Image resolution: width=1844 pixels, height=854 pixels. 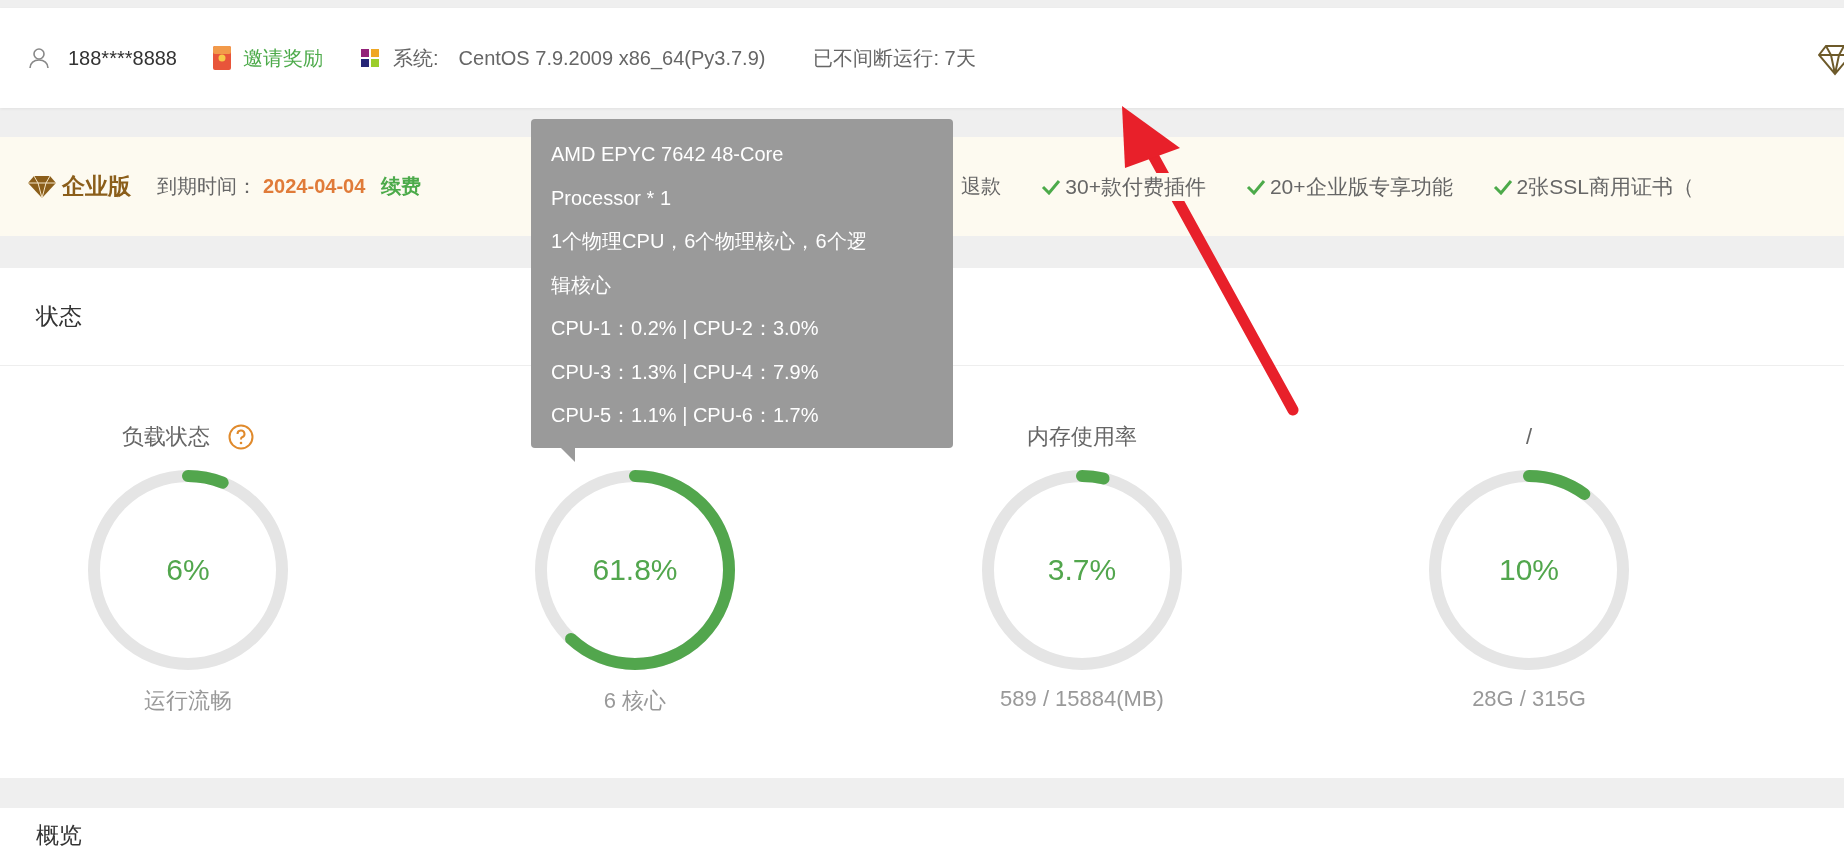 What do you see at coordinates (188, 701) in the screenshot?
I see `gauge-caption: 运行流畅` at bounding box center [188, 701].